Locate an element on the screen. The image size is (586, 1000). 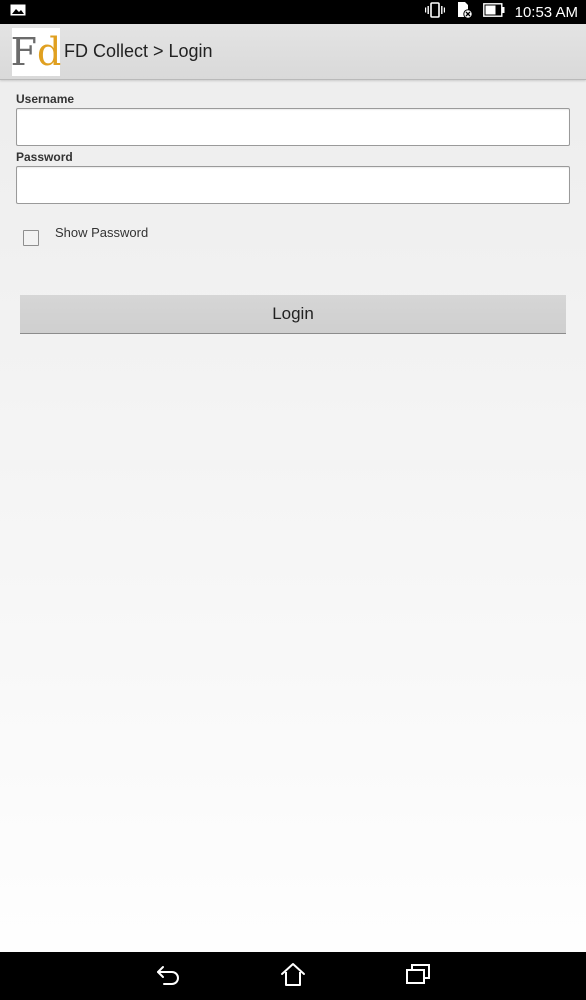
sd-card-icon is located at coordinates (464, 12).